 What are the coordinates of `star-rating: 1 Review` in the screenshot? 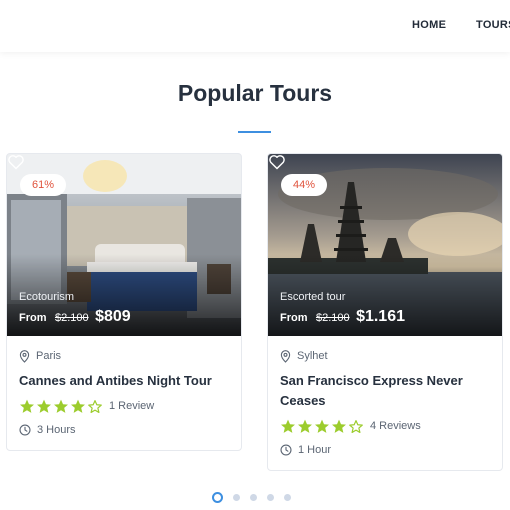 It's located at (124, 406).